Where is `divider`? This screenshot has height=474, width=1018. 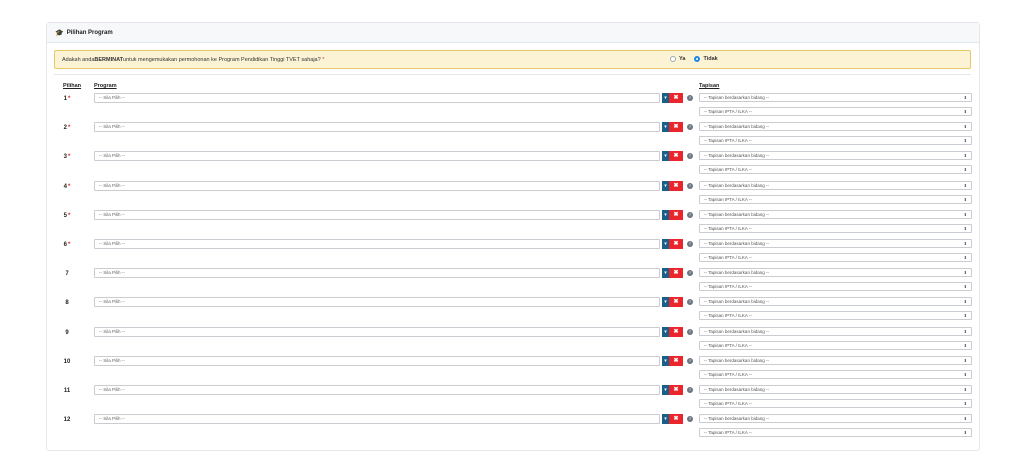 divider is located at coordinates (512, 74).